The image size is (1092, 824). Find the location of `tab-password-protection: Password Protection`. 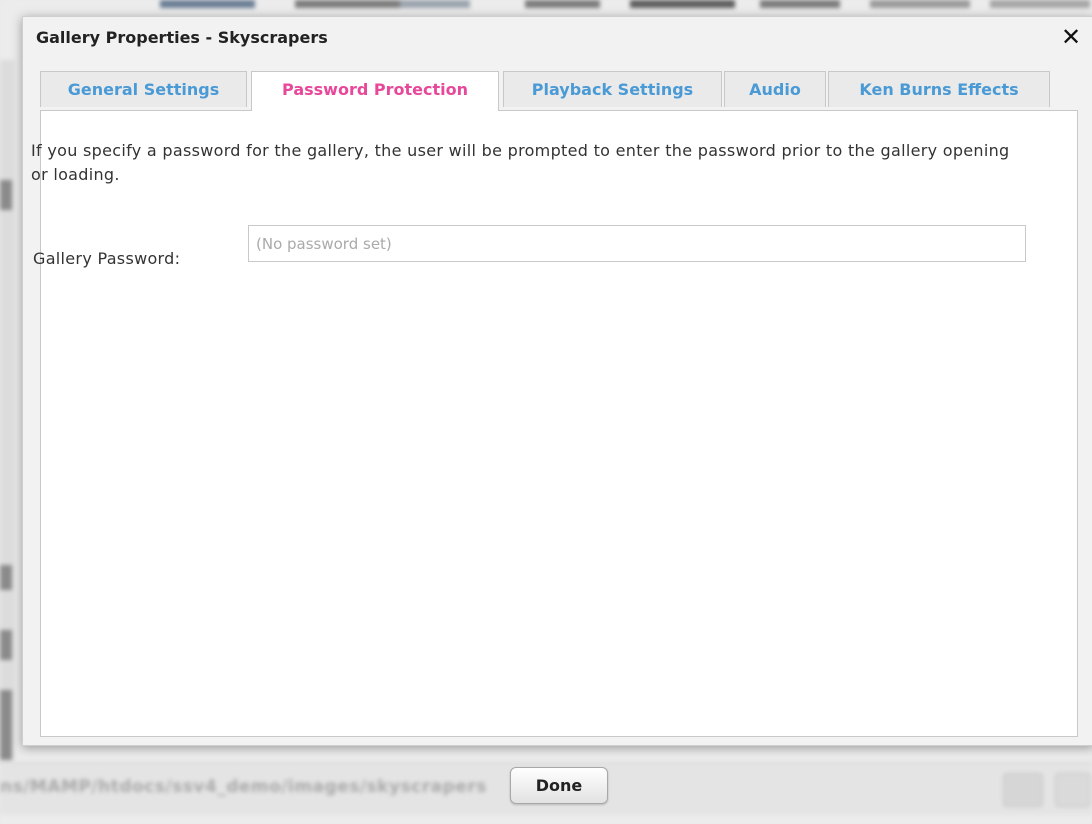

tab-password-protection: Password Protection is located at coordinates (375, 91).